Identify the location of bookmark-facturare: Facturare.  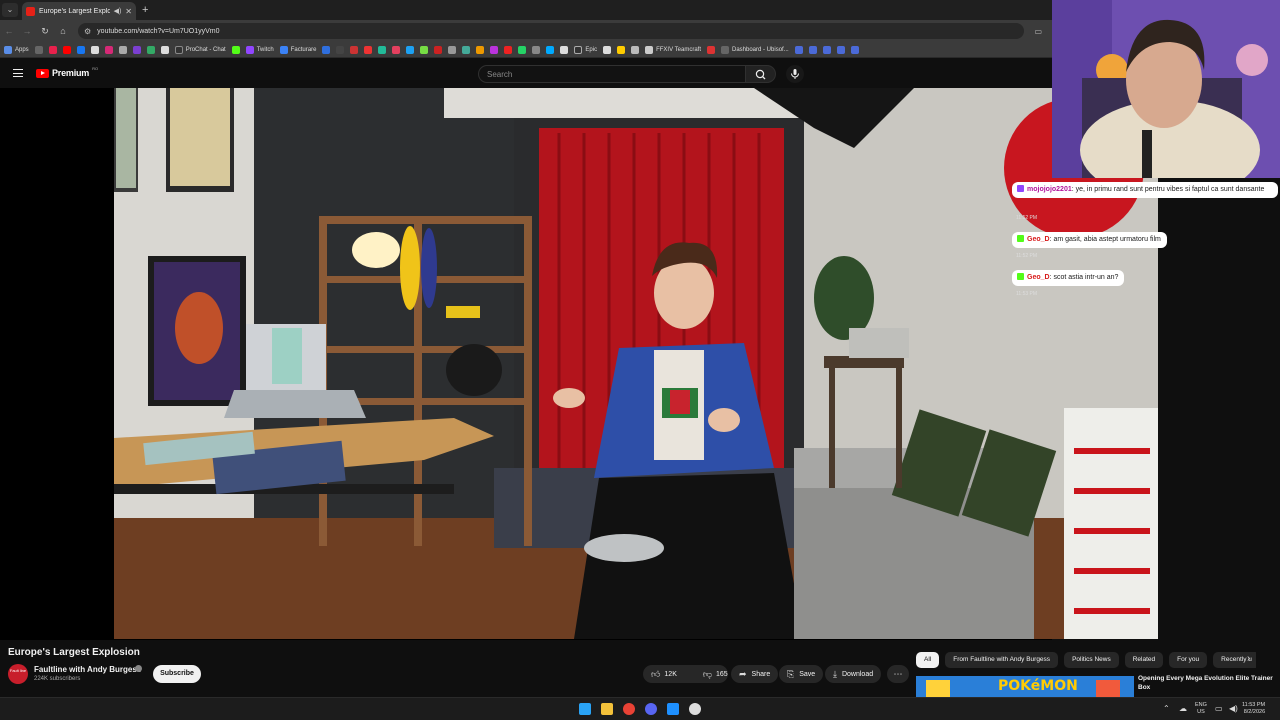
(297, 49).